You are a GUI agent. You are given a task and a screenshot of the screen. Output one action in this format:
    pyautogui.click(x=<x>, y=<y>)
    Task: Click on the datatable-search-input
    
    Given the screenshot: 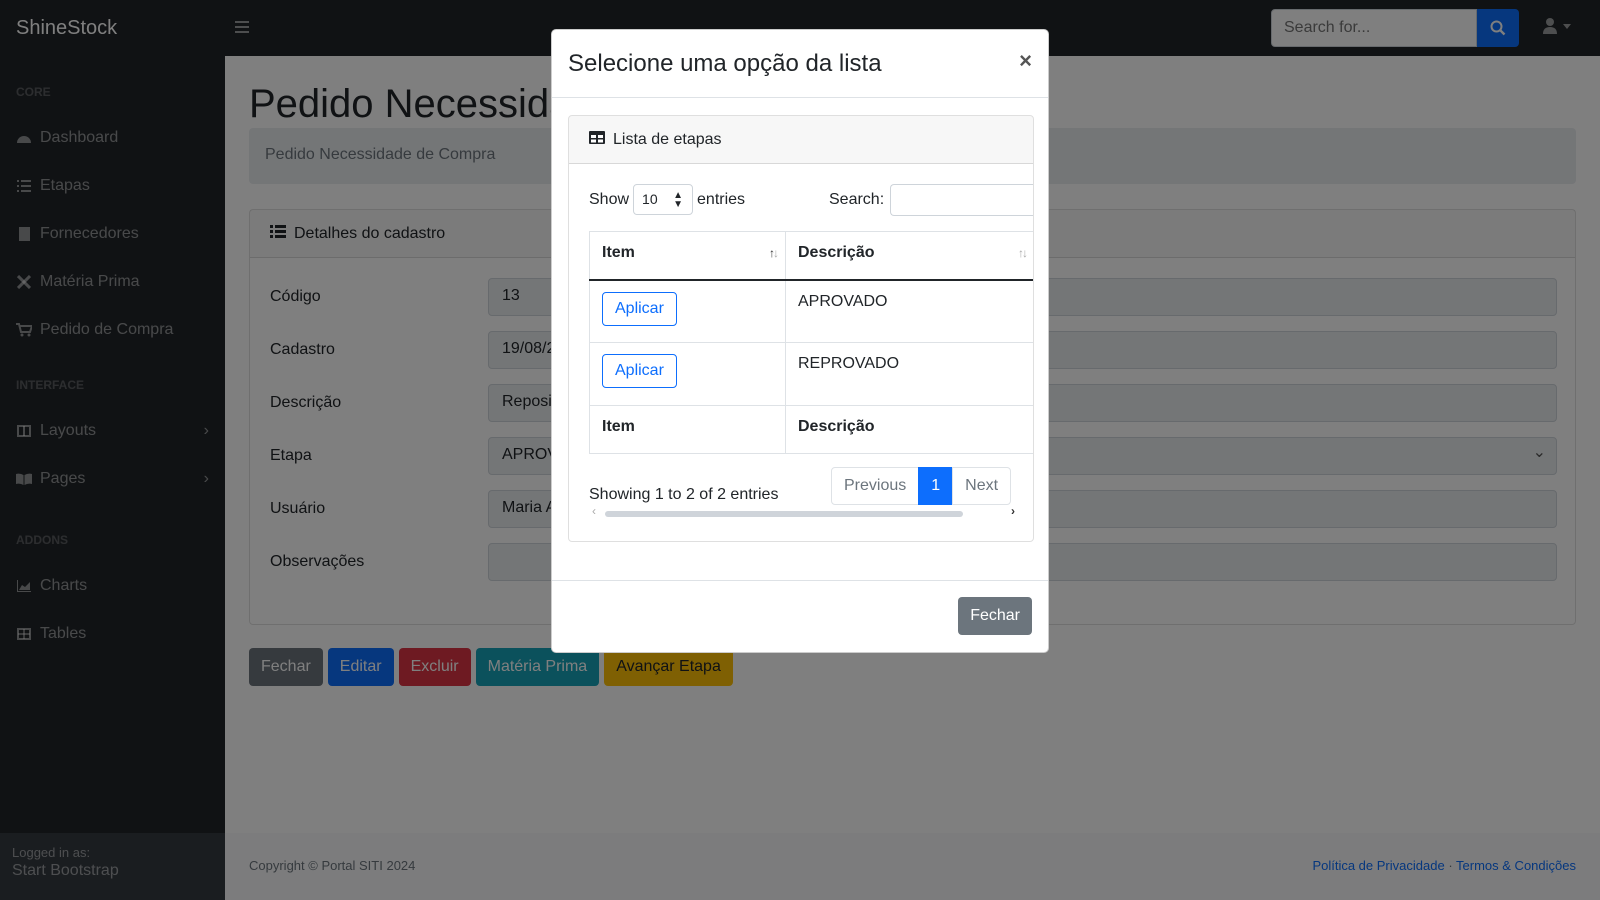 What is the action you would take?
    pyautogui.click(x=961, y=200)
    